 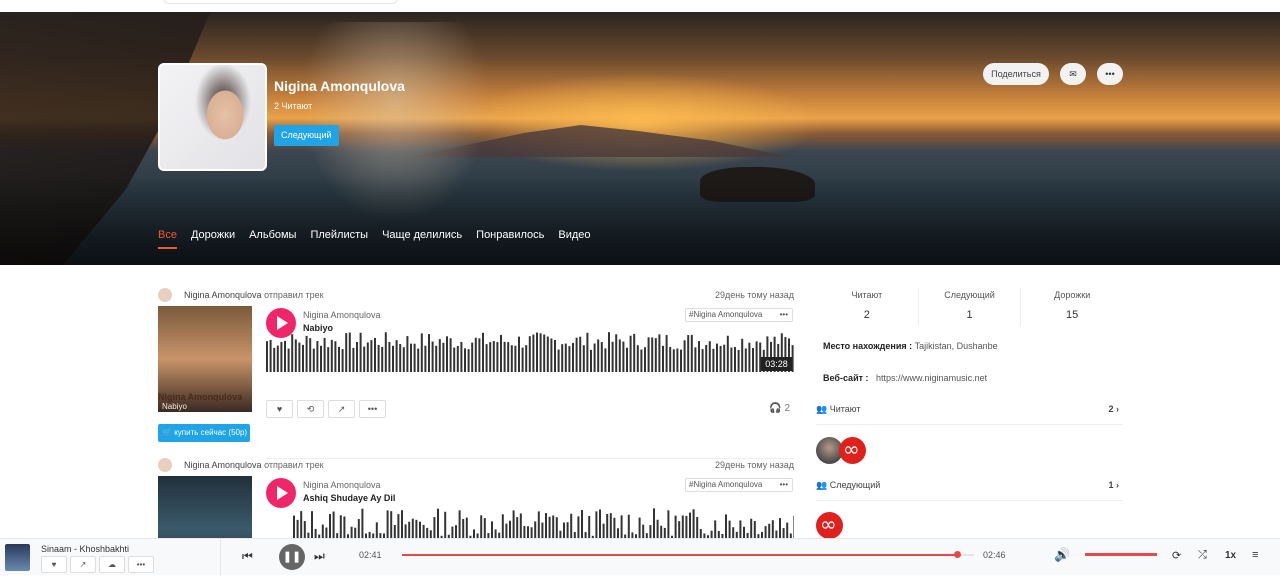 I want to click on volume-slider, so click(x=1121, y=554).